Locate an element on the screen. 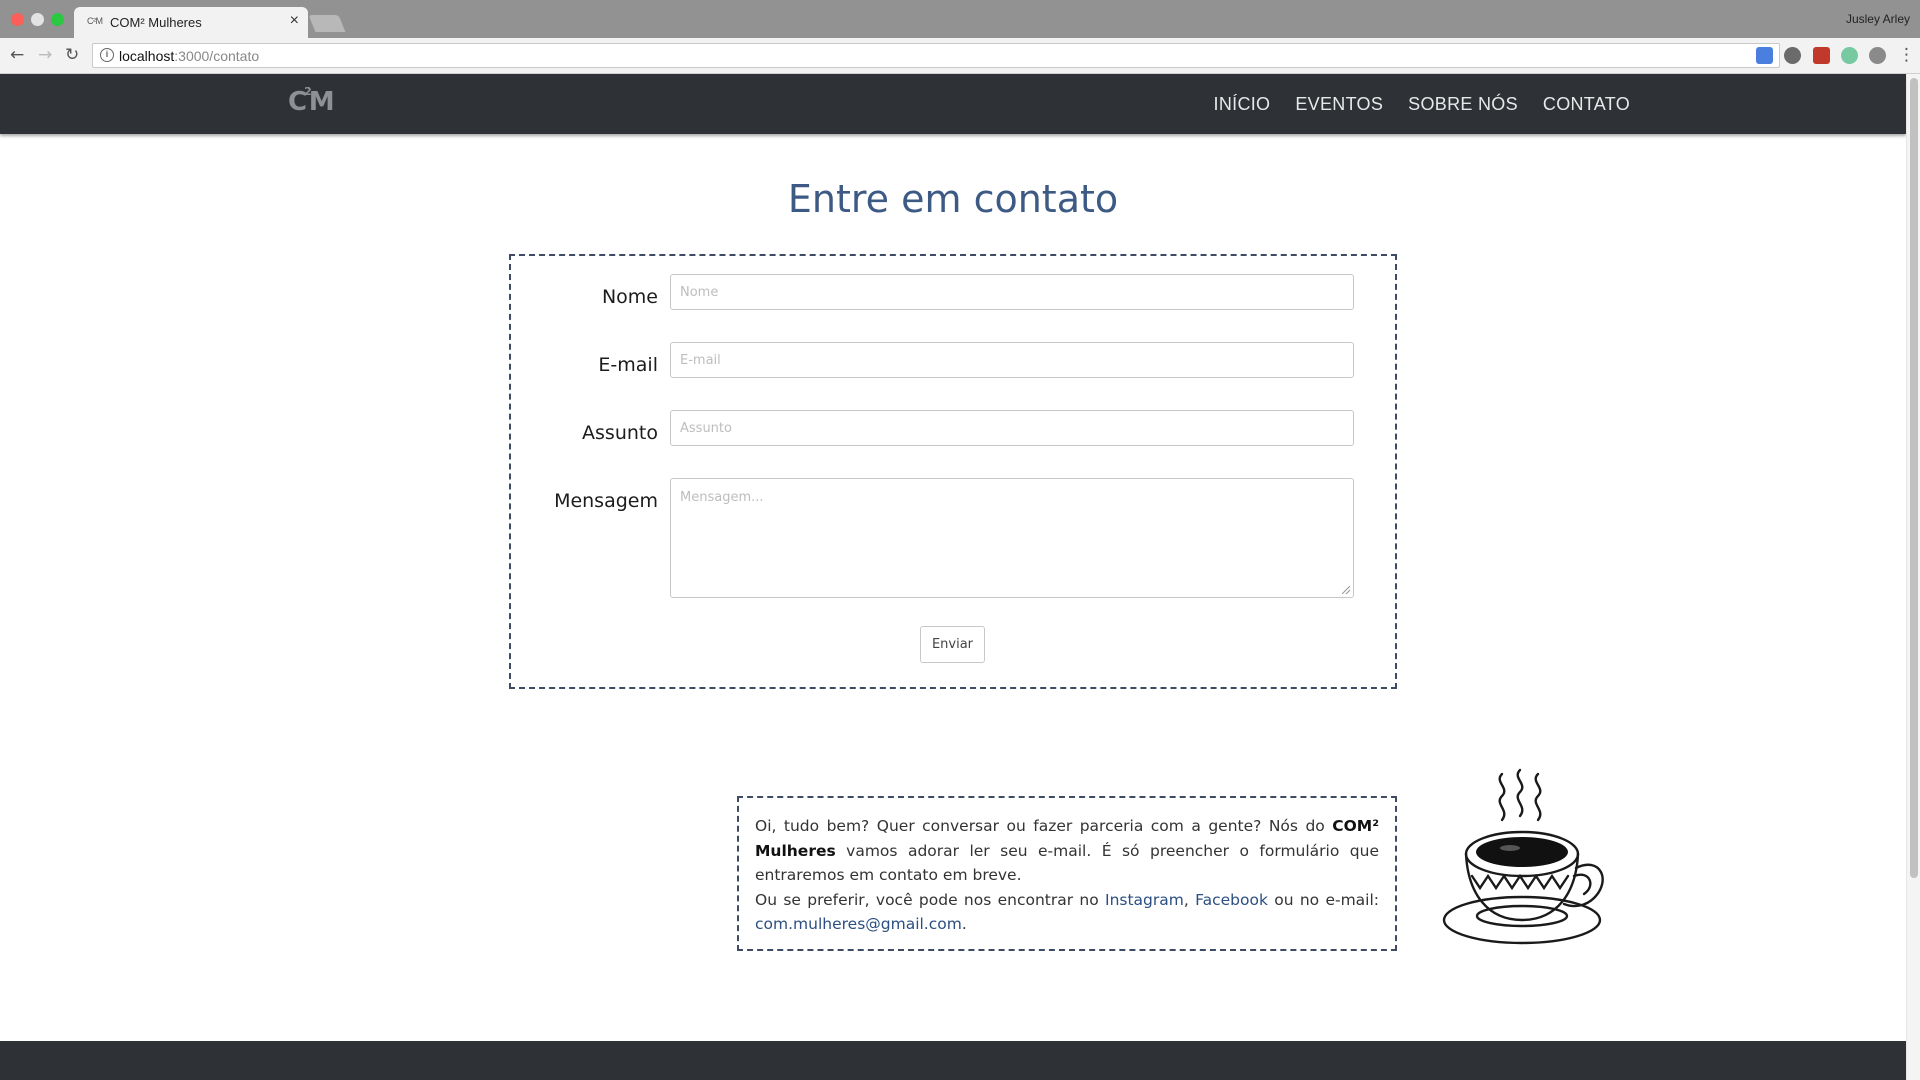  browser-tabstrip: C²M COM² Mulheres × Jusley Arley is located at coordinates (960, 19).